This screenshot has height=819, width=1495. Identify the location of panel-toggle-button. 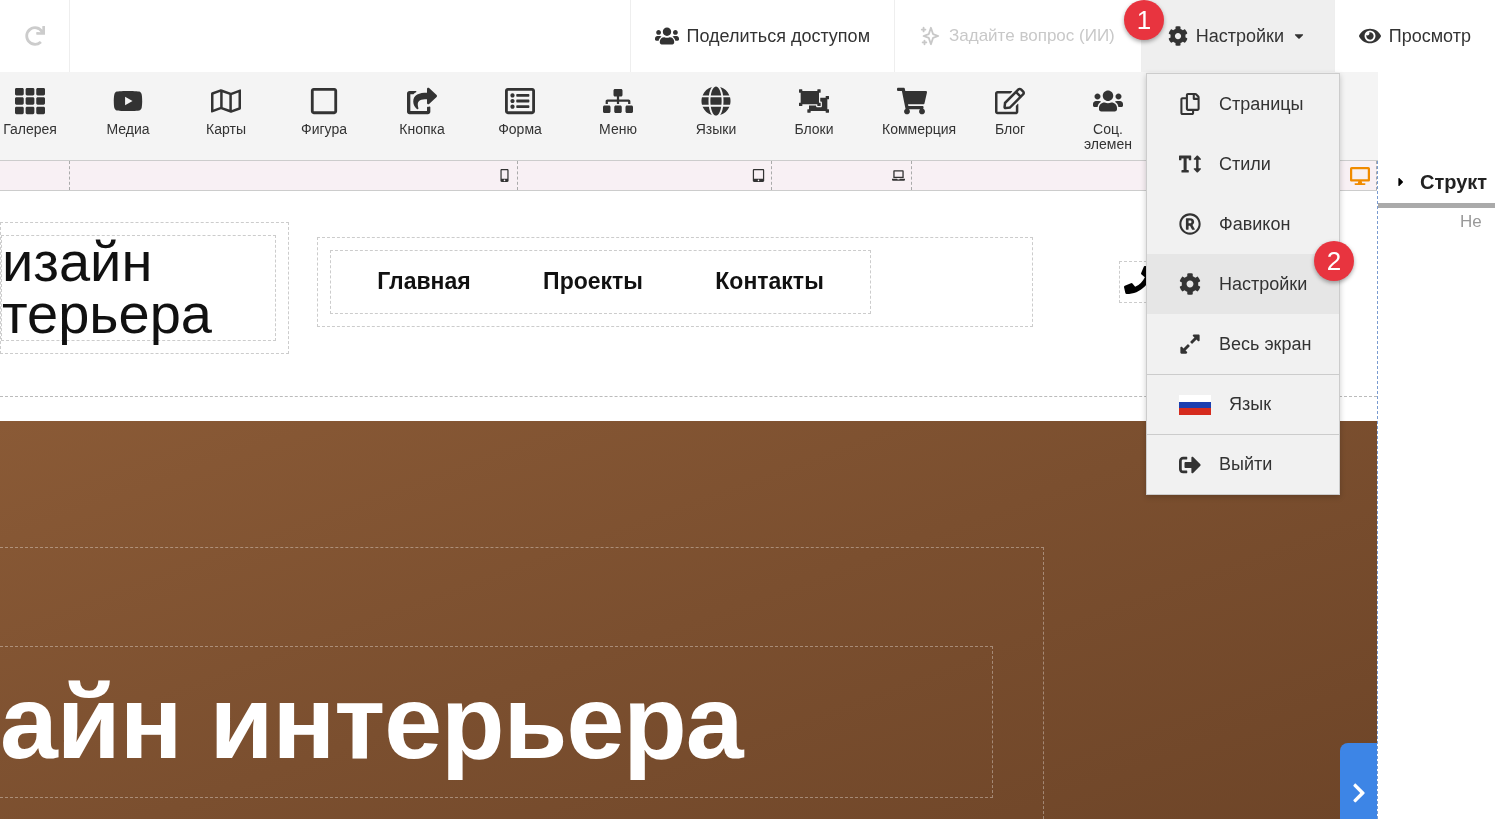
(1358, 781).